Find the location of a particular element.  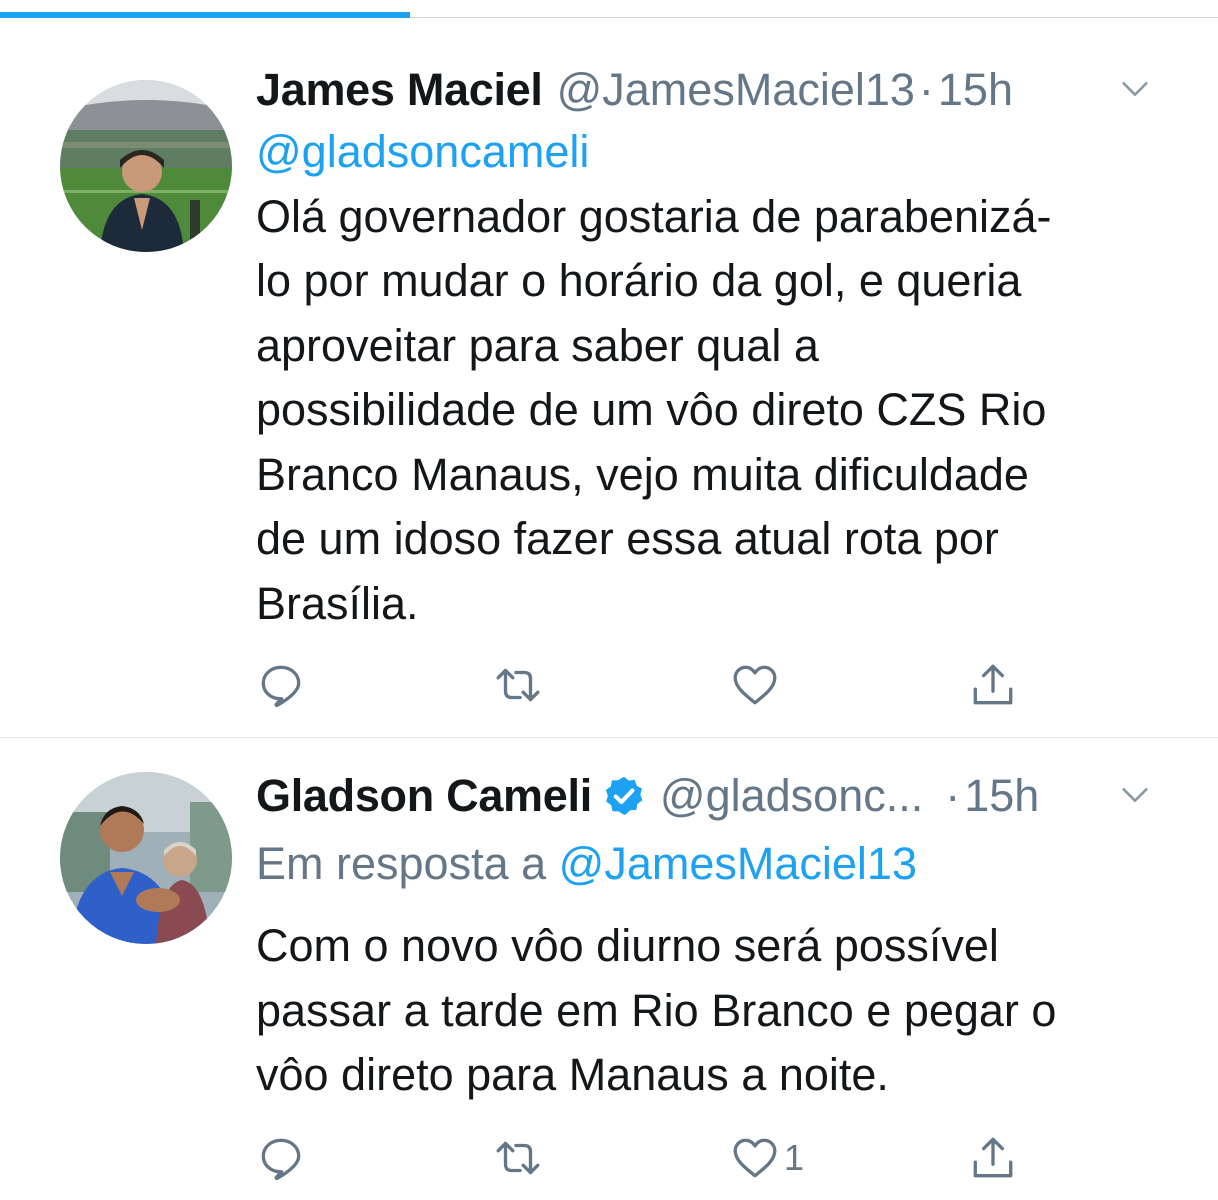

text-line: Com o novo vôo diurno será possível is located at coordinates (627, 945).